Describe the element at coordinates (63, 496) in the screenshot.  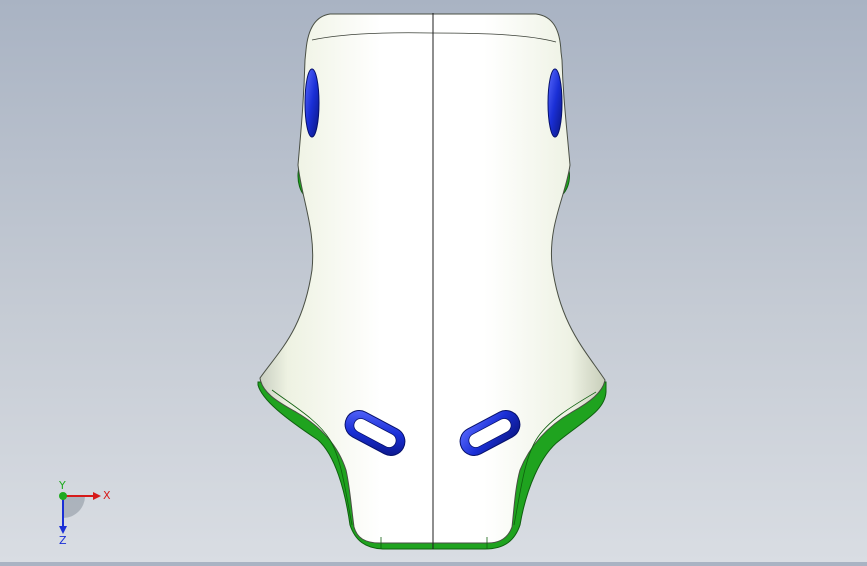
I see `y-axis-dot-icon` at that location.